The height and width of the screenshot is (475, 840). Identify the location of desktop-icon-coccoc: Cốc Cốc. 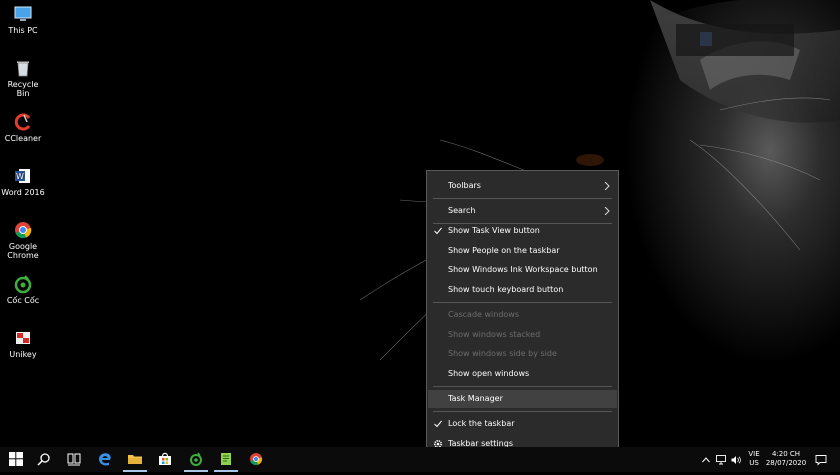
(23, 289).